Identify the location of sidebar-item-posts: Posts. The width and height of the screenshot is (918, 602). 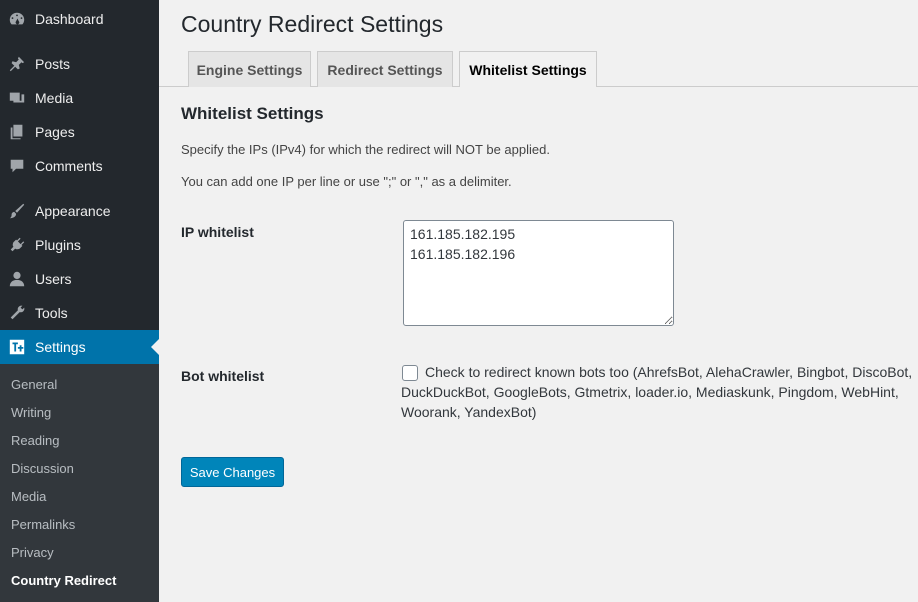
(79, 64).